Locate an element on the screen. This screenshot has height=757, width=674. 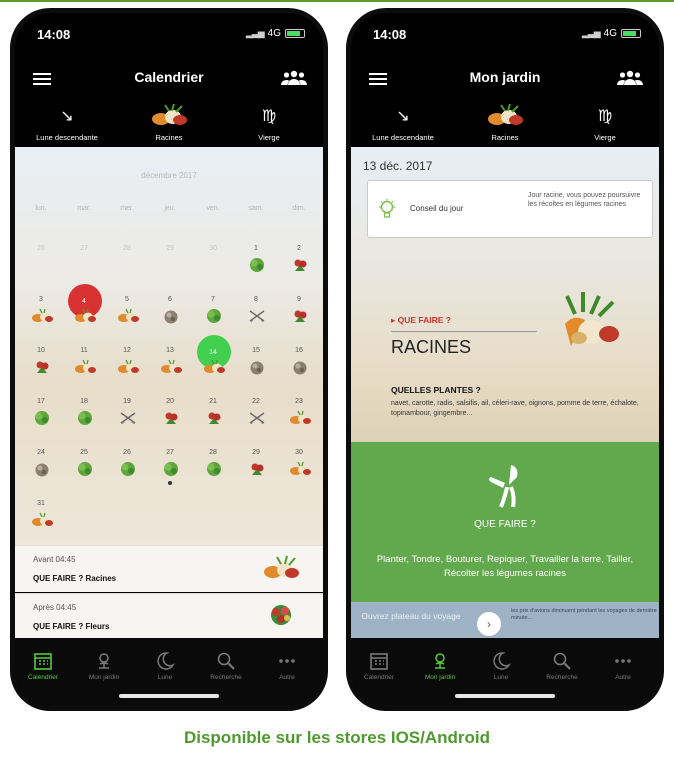
calendar-day: 15 is located at coordinates (256, 366).